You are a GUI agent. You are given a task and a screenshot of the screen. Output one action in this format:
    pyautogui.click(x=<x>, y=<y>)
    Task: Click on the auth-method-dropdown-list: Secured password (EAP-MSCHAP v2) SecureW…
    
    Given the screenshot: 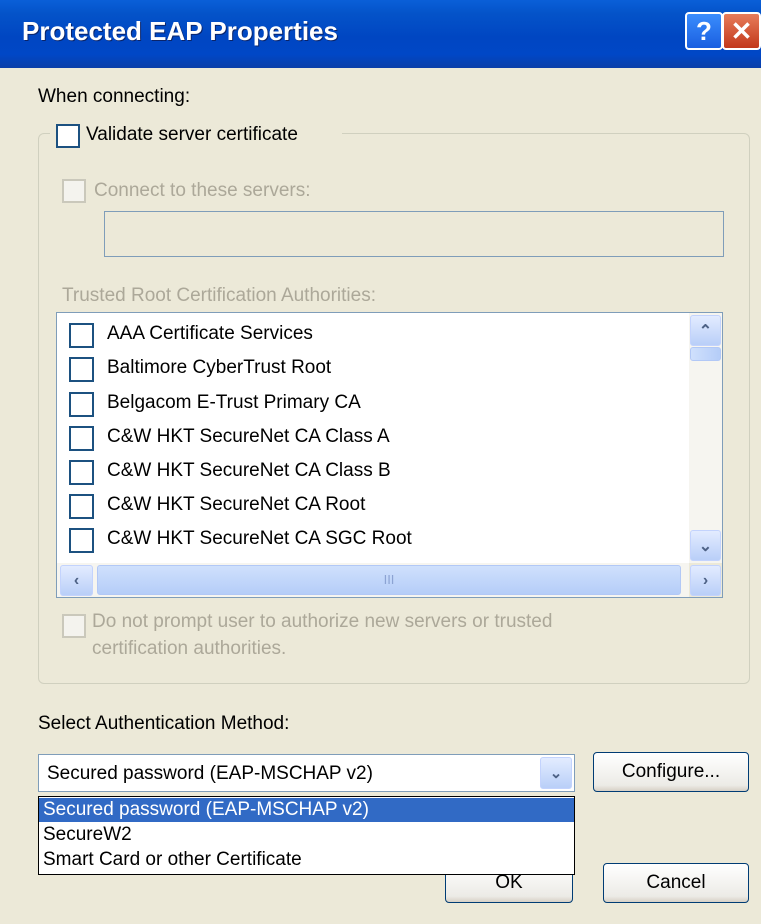 What is the action you would take?
    pyautogui.click(x=306, y=835)
    